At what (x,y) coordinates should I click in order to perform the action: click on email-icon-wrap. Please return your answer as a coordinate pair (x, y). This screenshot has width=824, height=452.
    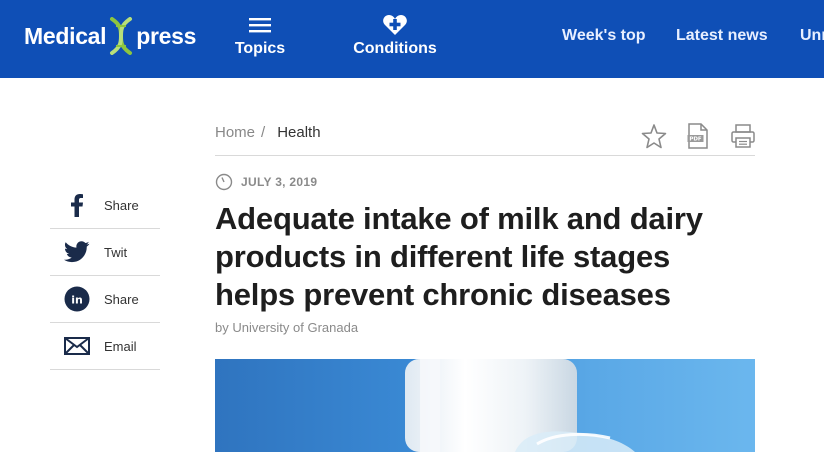
    Looking at the image, I should click on (77, 346).